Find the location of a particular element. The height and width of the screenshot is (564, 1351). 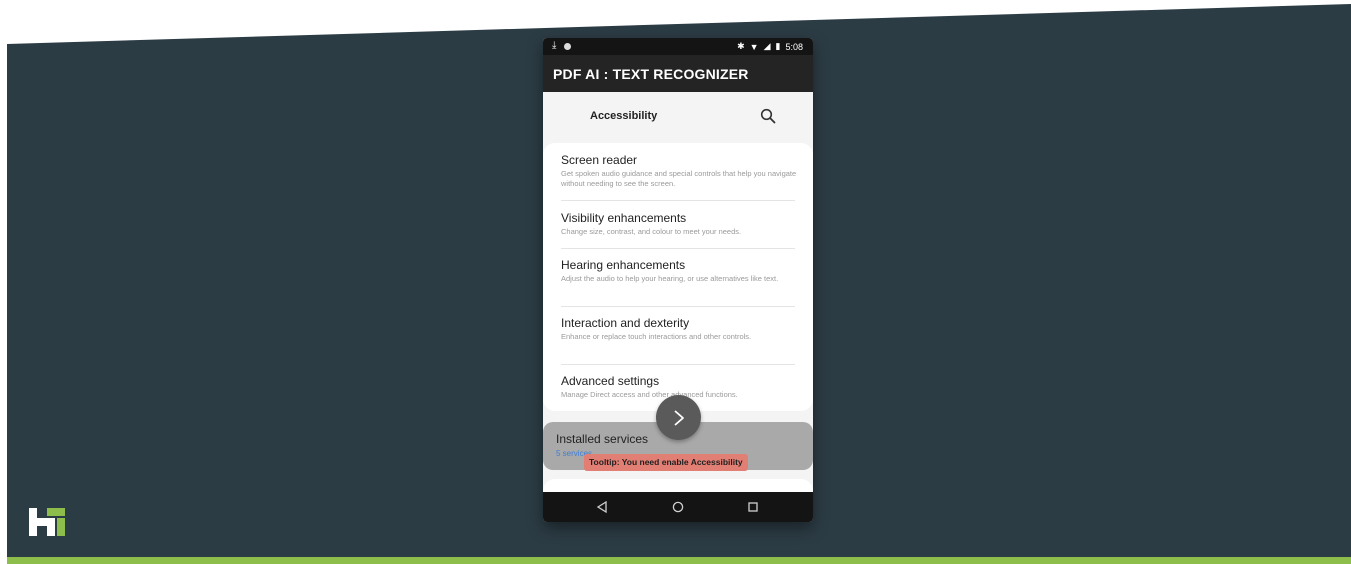

next-button is located at coordinates (678, 417).